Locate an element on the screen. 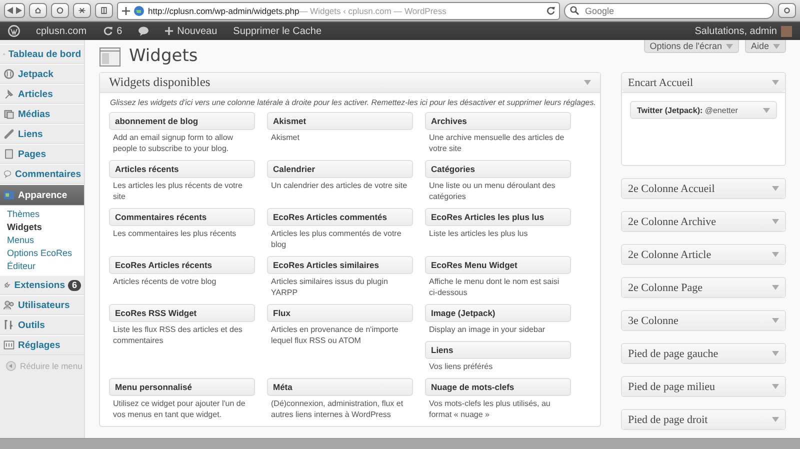  sidebar-area-title: 2e Colonne Archive is located at coordinates (672, 222).